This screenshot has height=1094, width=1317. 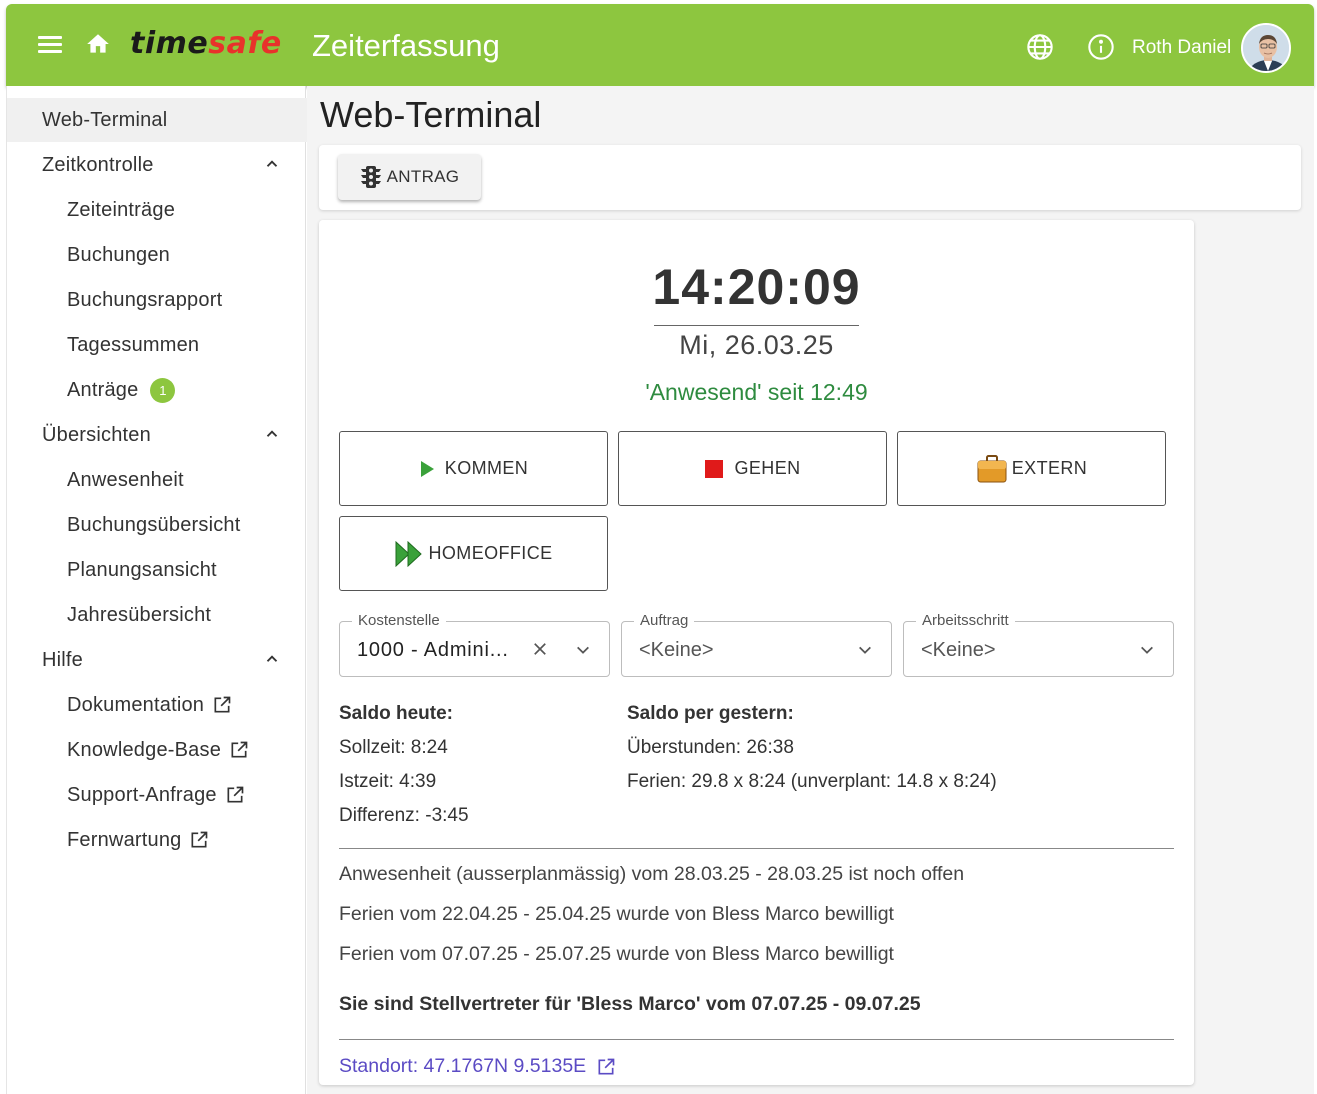 I want to click on kommen-label: KOMMEN, so click(x=486, y=468).